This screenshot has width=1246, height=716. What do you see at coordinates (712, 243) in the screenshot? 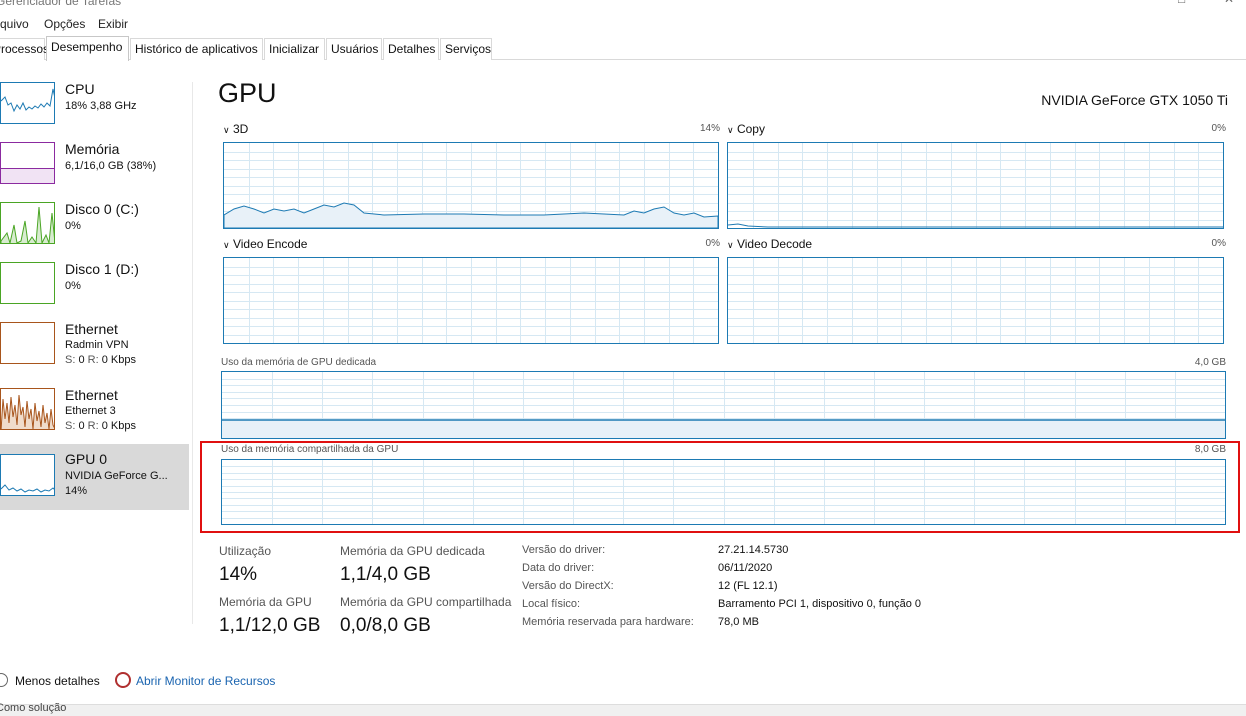
I see `engine-video-encode-pct: 0%` at bounding box center [712, 243].